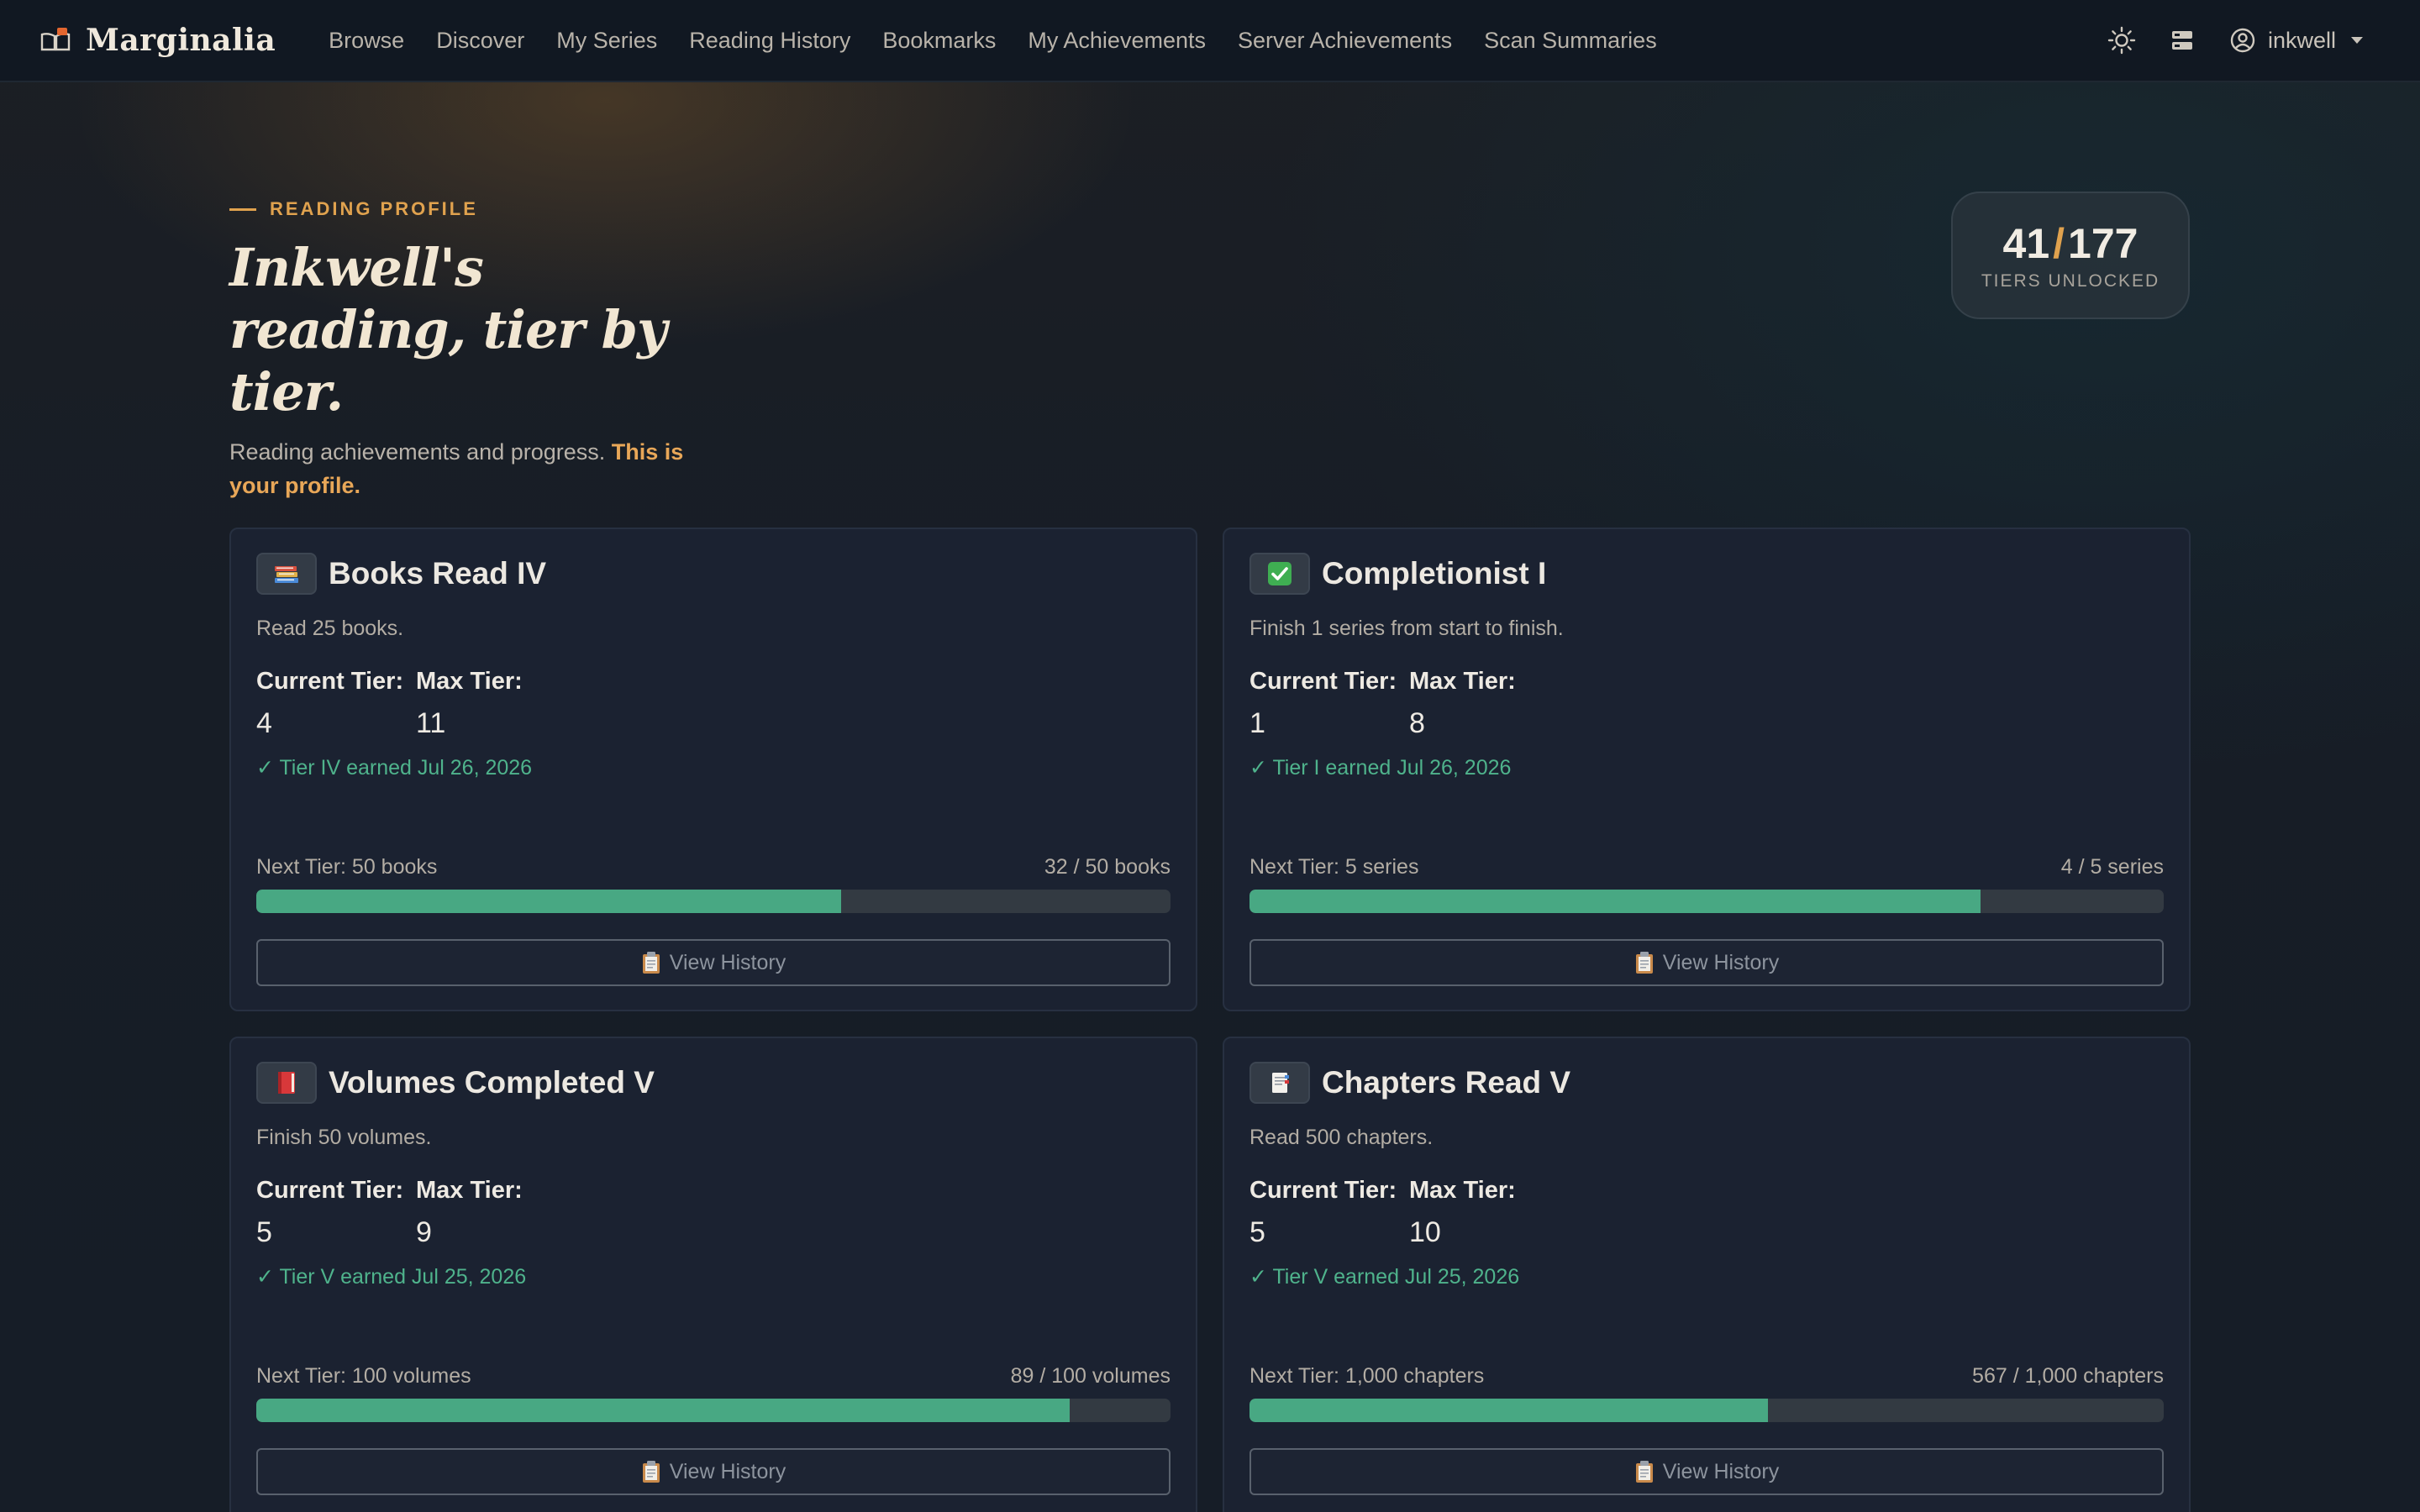 This screenshot has width=2420, height=1512. Describe the element at coordinates (480, 41) in the screenshot. I see `nav-link-discover: Discover` at that location.